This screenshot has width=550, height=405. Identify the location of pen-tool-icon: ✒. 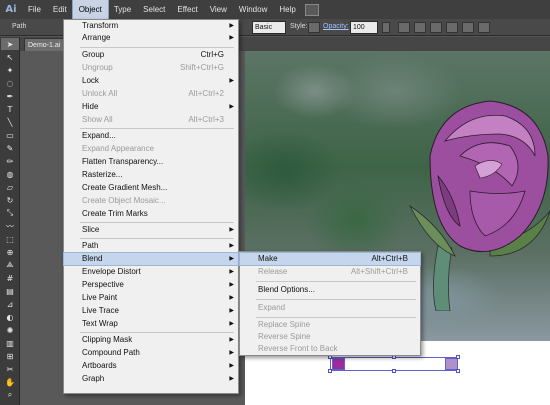
(10, 96).